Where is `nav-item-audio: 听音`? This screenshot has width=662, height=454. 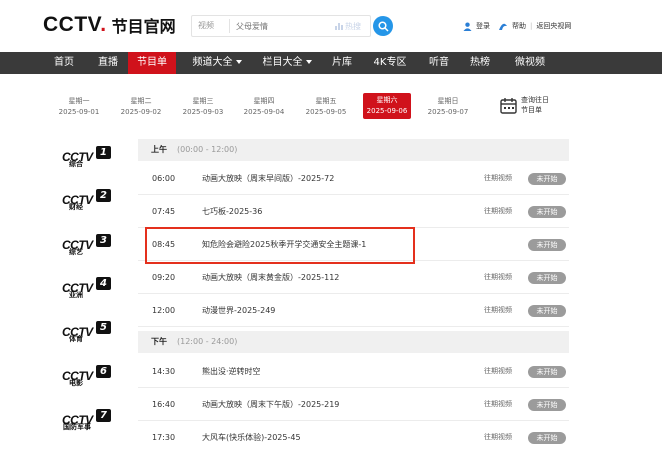
nav-item-audio: 听音 is located at coordinates (439, 63).